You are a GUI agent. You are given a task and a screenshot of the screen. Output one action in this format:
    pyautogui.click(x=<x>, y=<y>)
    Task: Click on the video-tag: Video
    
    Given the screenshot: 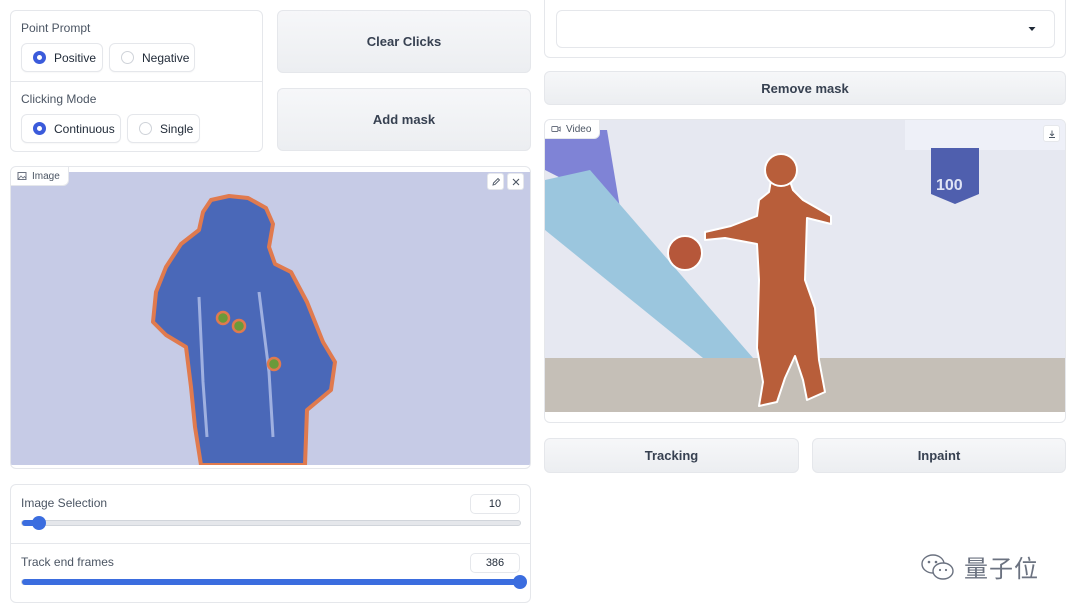 What is the action you would take?
    pyautogui.click(x=573, y=129)
    